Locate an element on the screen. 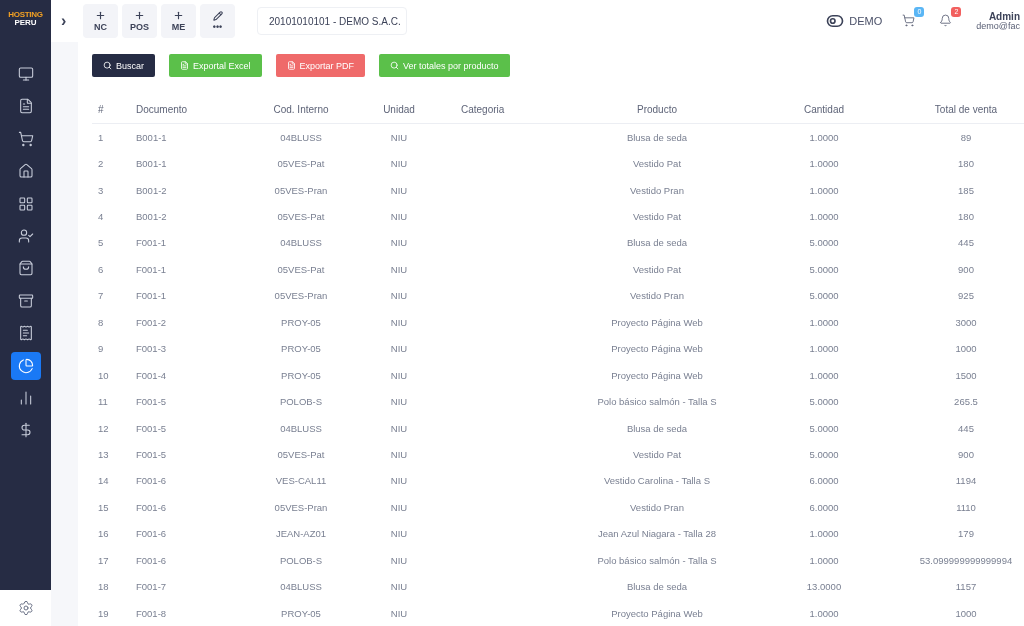  table-cell-text: 1 is located at coordinates (101, 137).